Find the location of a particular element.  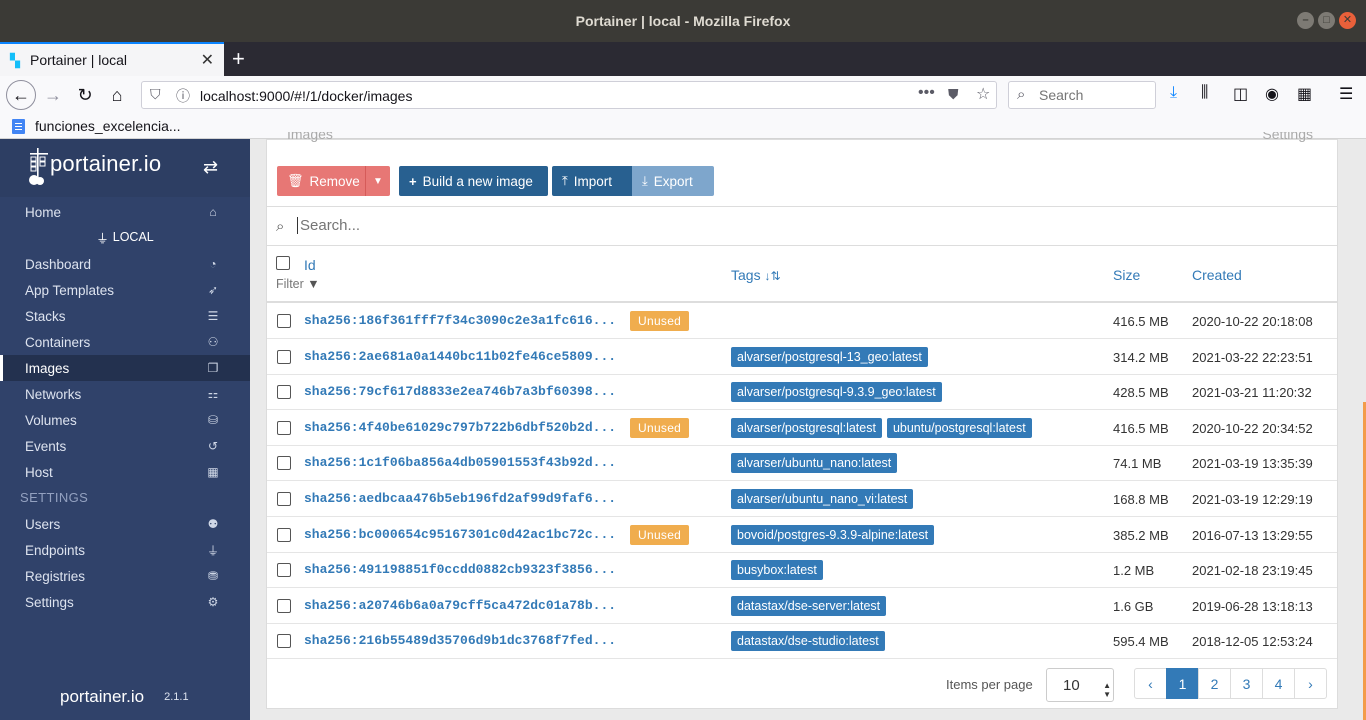

portainer-logo-icon is located at coordinates (39, 167).